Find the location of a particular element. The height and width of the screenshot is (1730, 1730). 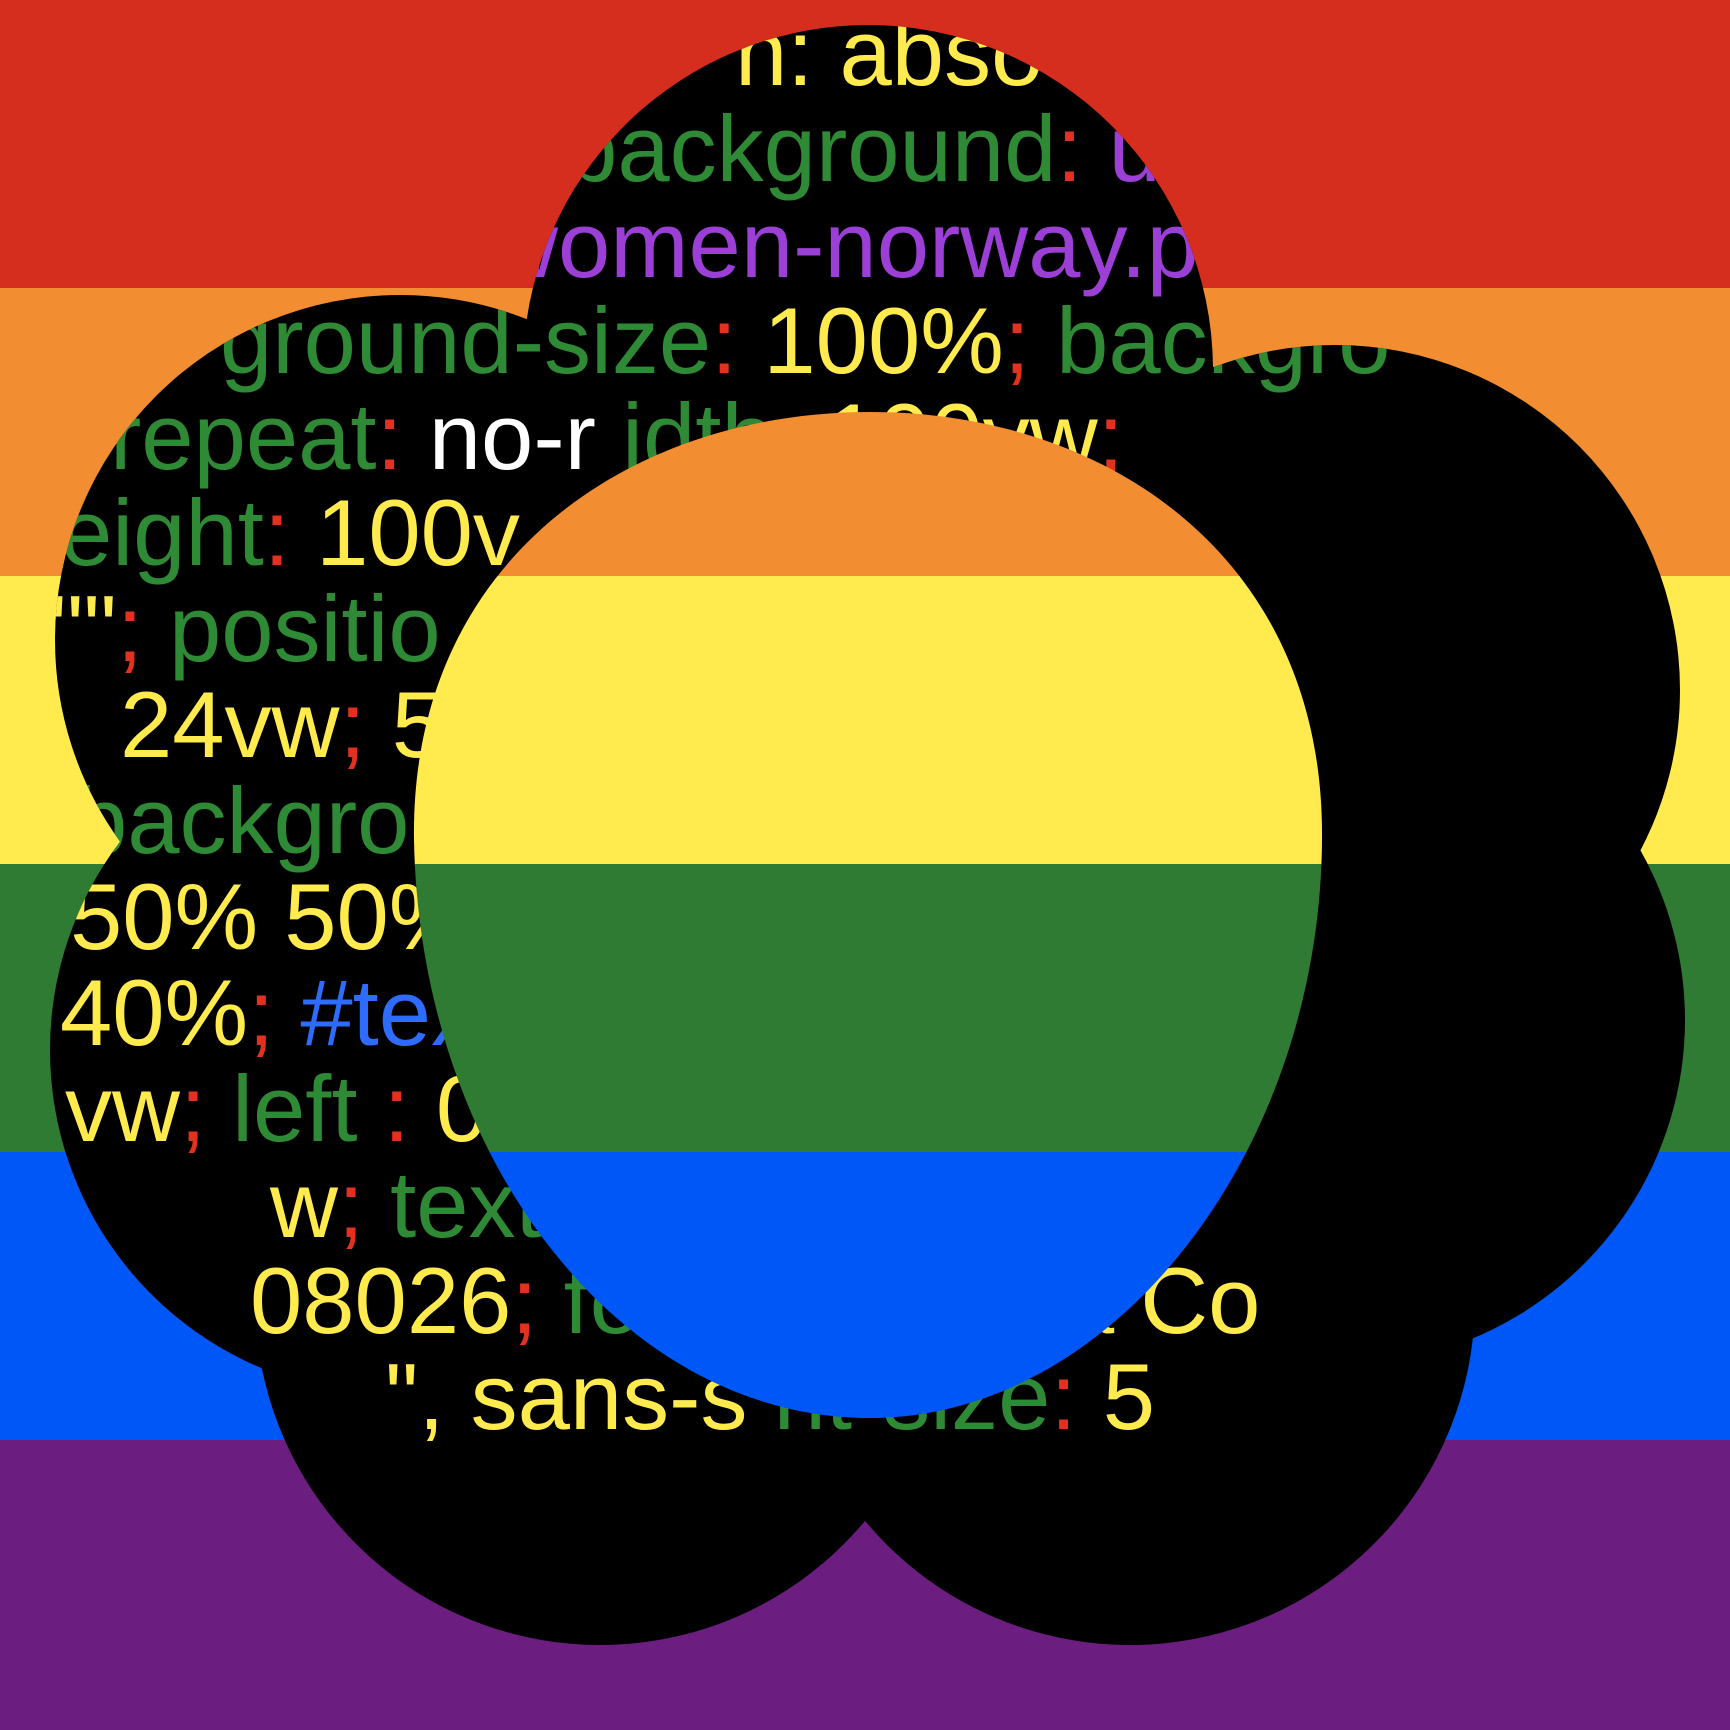

code-token-string: /tech-women-norway.png) is located at coordinates (795, 244).